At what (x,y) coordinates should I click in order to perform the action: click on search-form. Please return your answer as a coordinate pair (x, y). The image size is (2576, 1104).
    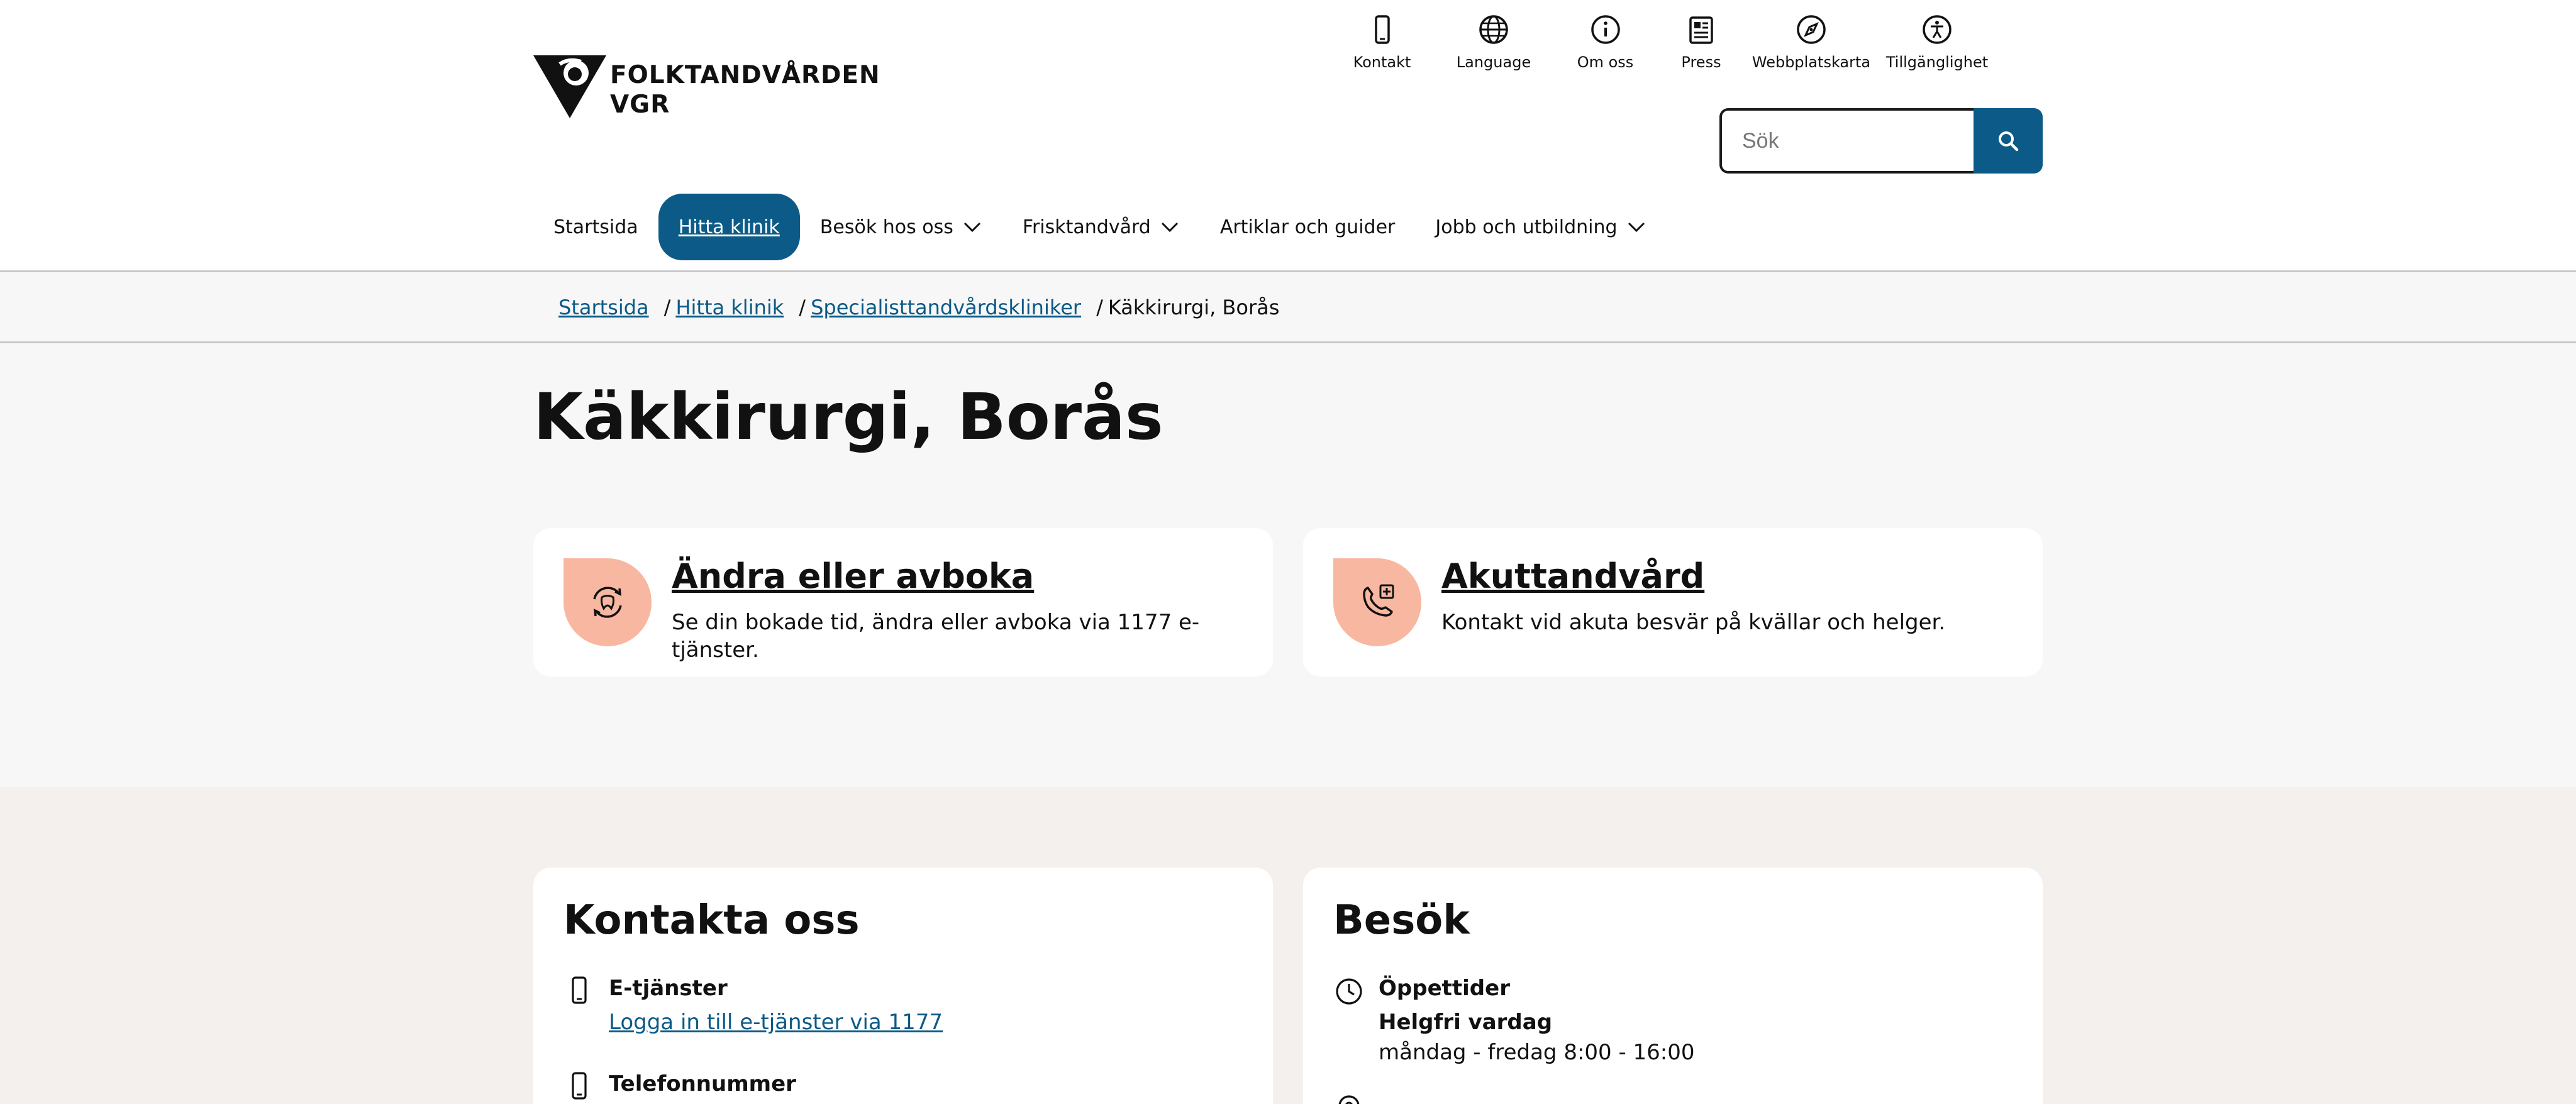
    Looking at the image, I should click on (1881, 141).